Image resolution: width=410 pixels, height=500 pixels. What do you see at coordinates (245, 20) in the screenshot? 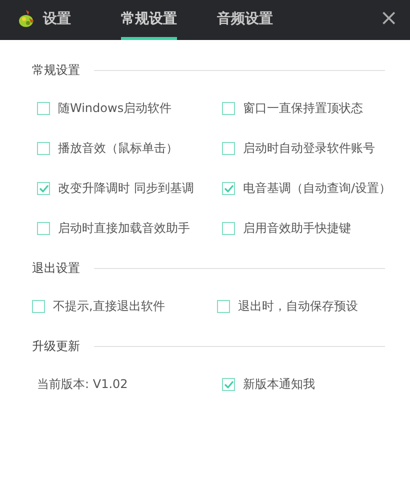
I see `settings-tab: 音频设置` at bounding box center [245, 20].